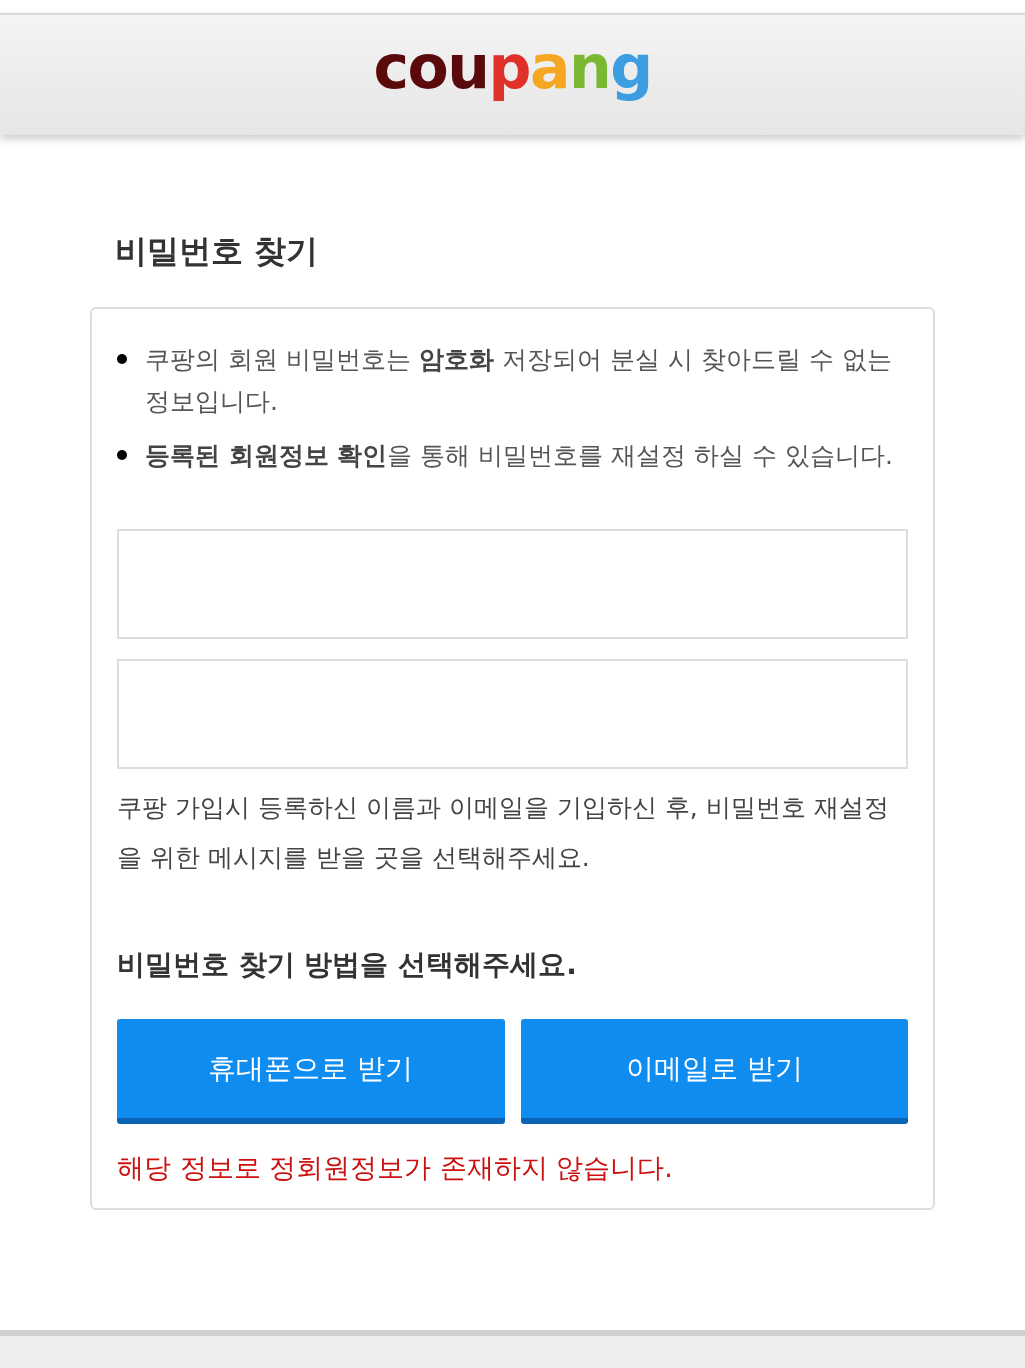 This screenshot has height=1368, width=1025. I want to click on error-message: 해당 정보로 정회원정보가 존재하지 않습니다., so click(395, 1168).